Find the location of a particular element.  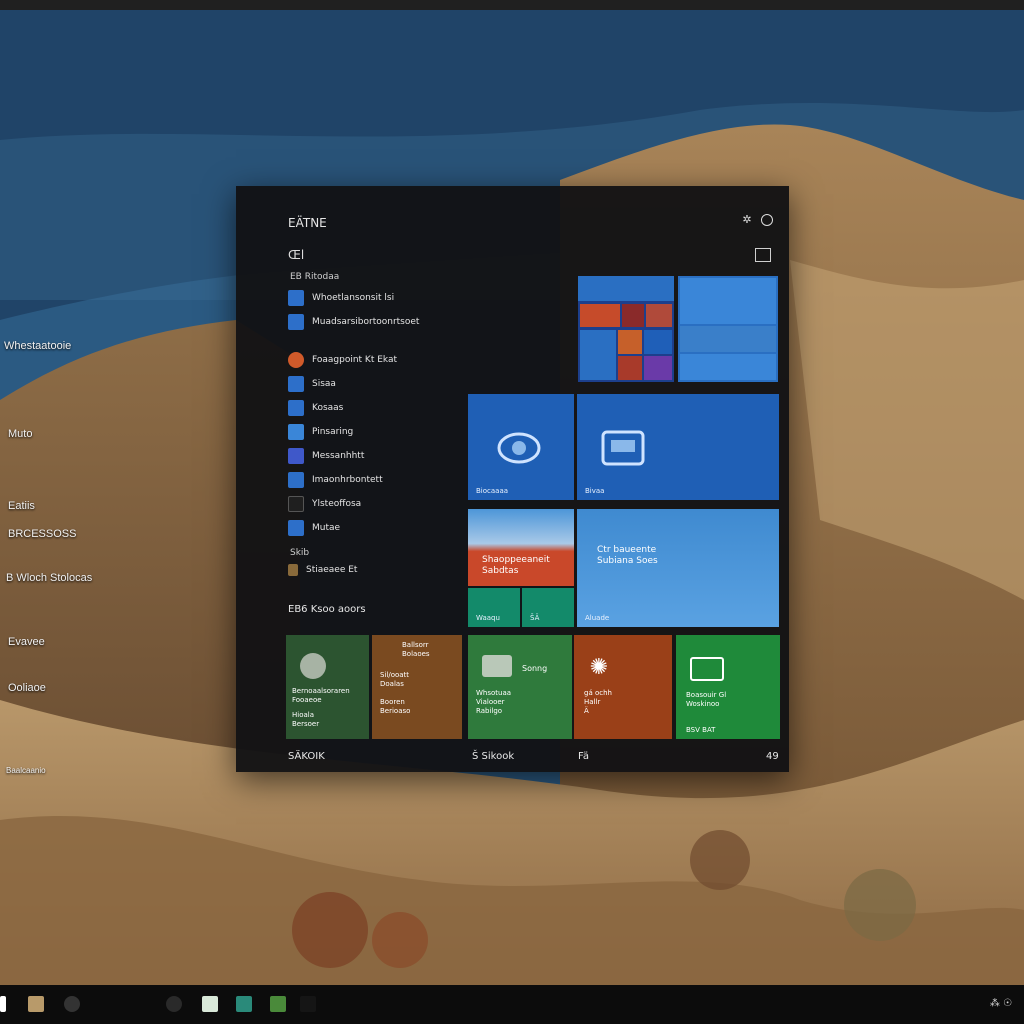

app-list-item: Imaonhrbontett is located at coordinates (383, 480).